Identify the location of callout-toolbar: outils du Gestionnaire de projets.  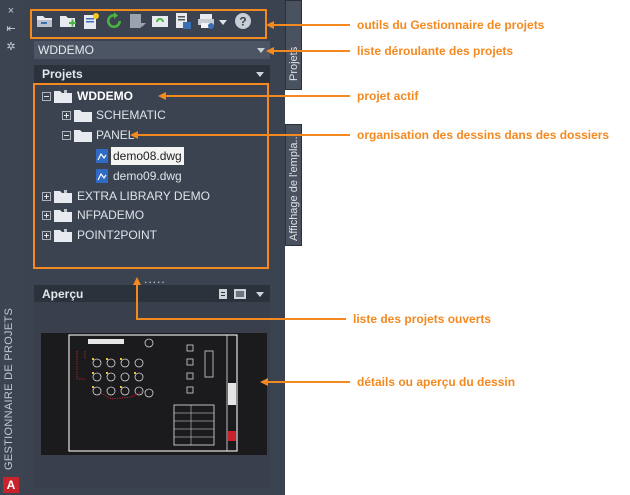
(451, 25).